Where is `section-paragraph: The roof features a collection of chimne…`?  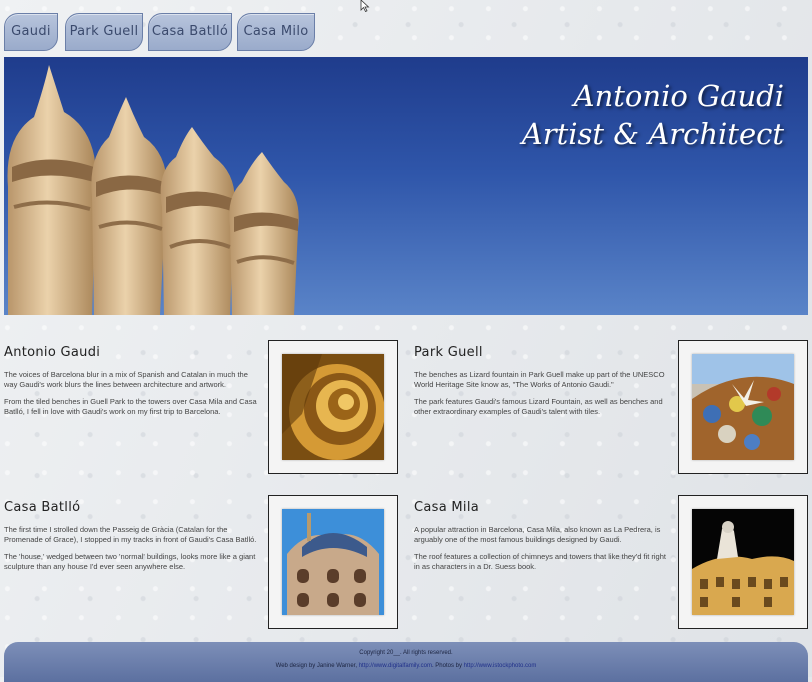
section-paragraph: The roof features a collection of chimne… is located at coordinates (540, 561).